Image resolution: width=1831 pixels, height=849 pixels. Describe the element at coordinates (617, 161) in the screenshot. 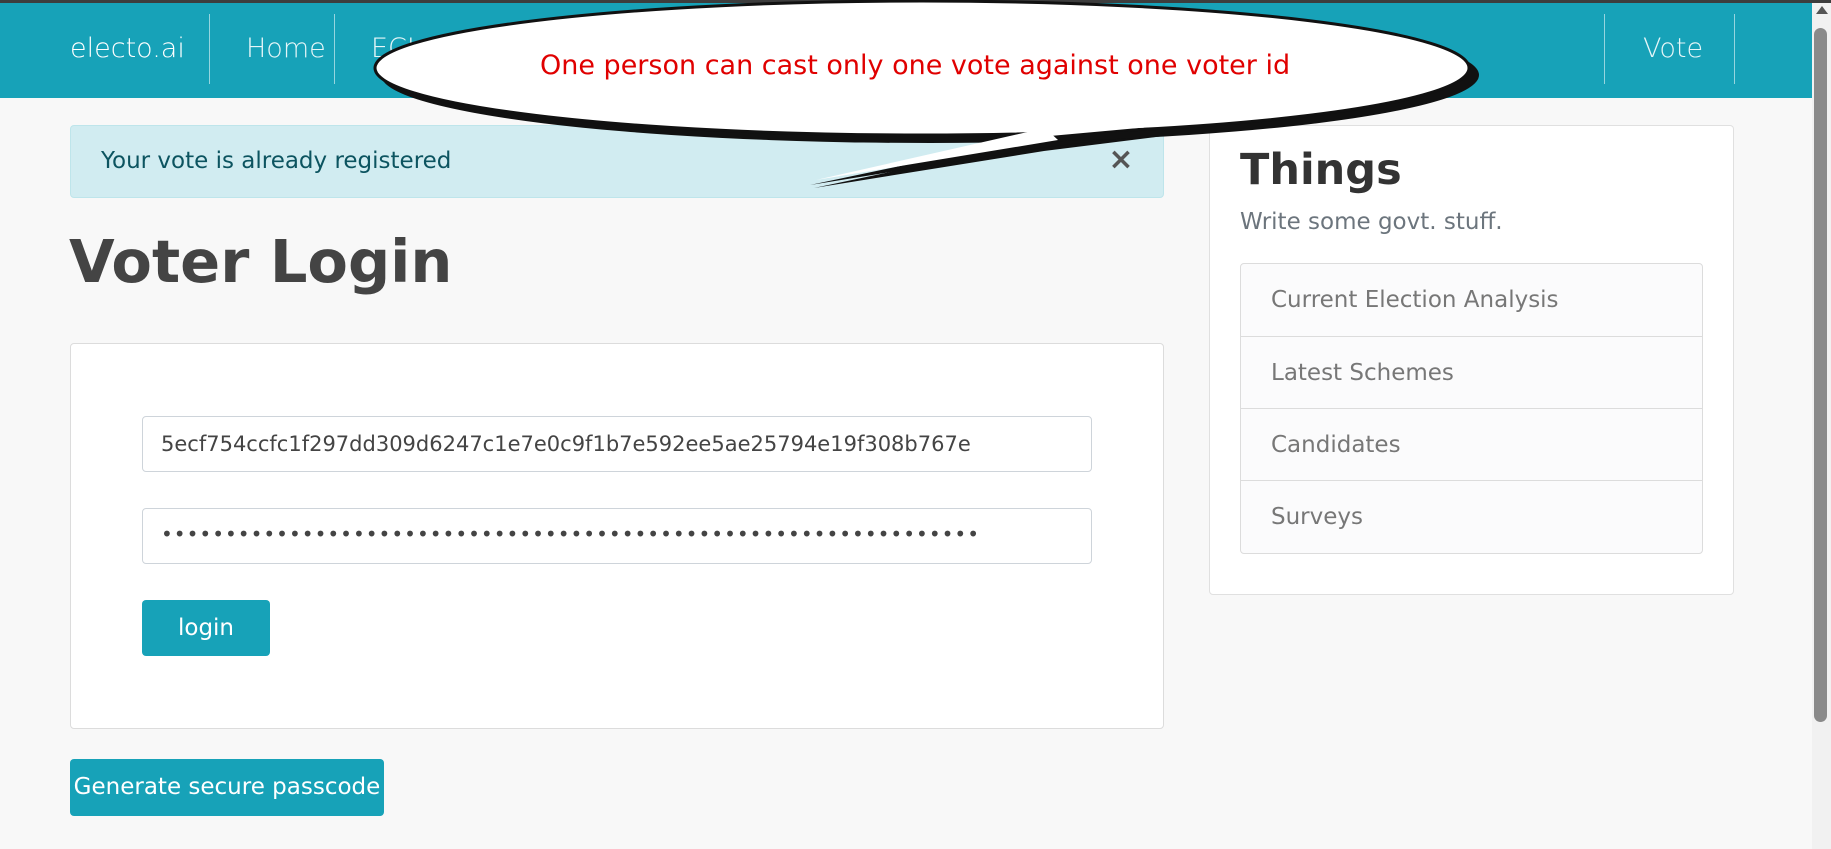

I see `vote-registered-alert: Your vote is already registered ×` at that location.